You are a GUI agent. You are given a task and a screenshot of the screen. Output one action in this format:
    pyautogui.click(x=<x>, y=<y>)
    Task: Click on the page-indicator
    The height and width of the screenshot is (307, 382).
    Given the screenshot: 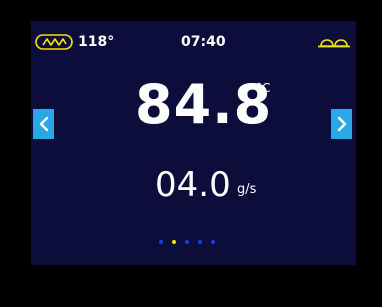 What is the action you would take?
    pyautogui.click(x=187, y=242)
    